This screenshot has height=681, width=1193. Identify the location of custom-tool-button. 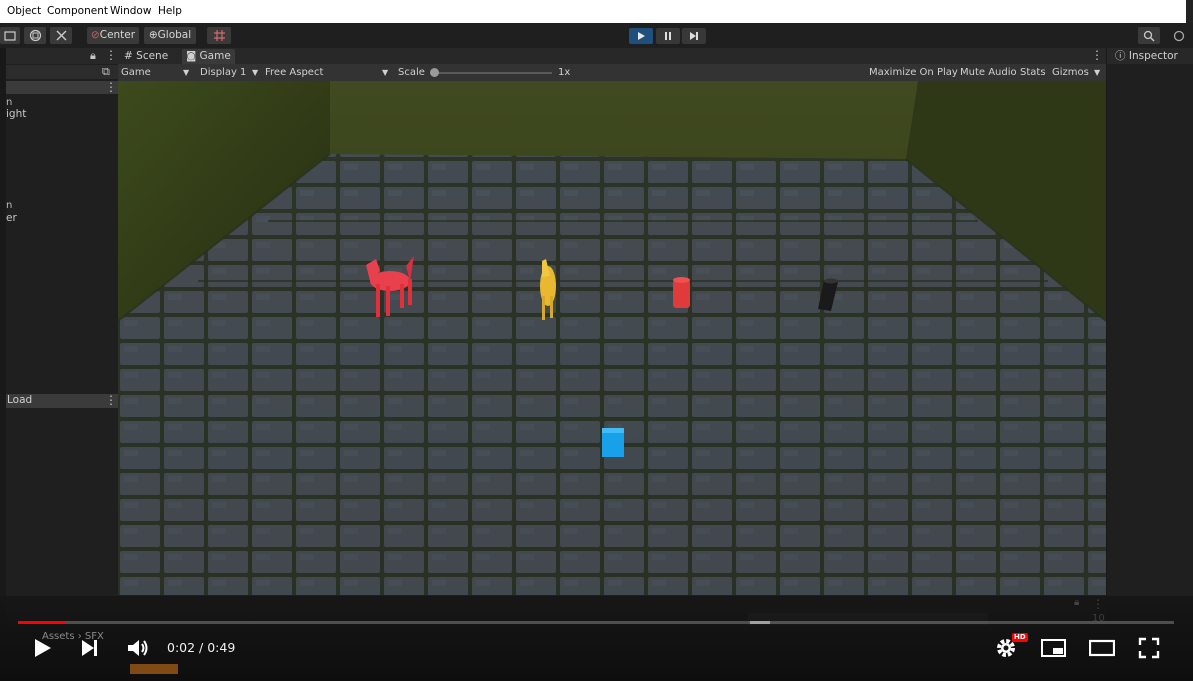
(61, 35).